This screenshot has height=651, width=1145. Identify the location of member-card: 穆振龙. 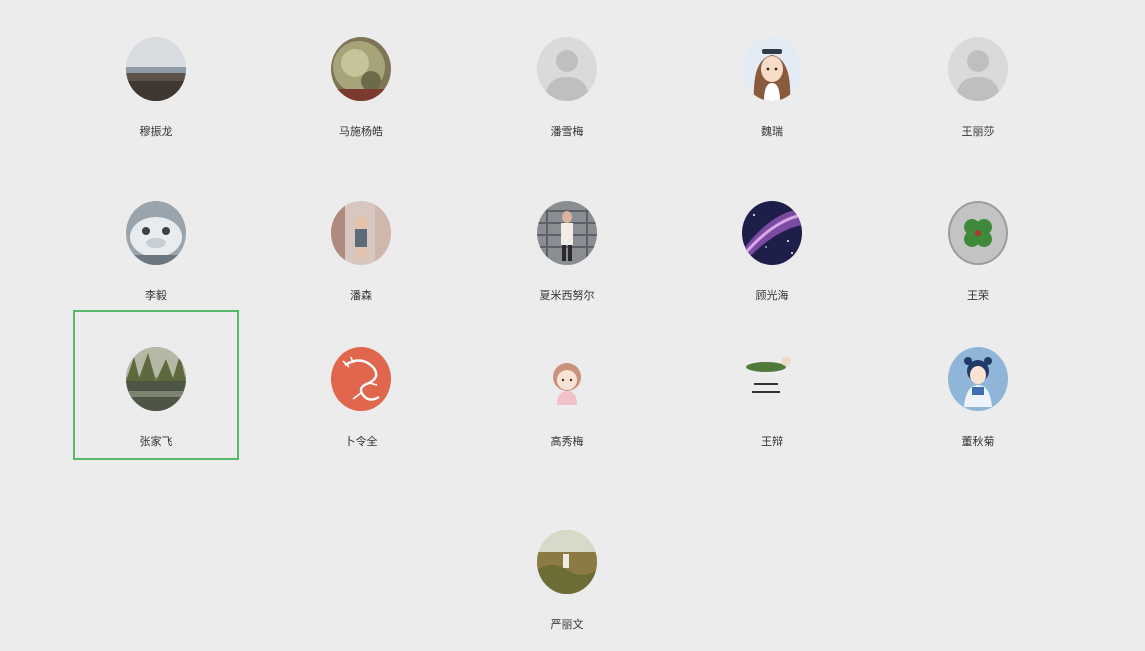
(156, 75).